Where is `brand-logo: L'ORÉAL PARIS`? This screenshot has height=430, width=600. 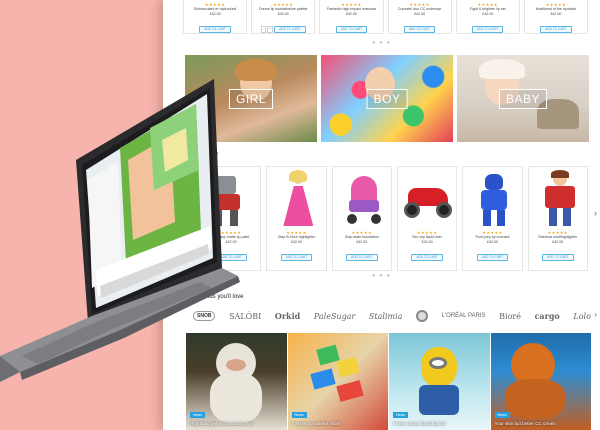
brand-logo: L'ORÉAL PARIS is located at coordinates (464, 316).